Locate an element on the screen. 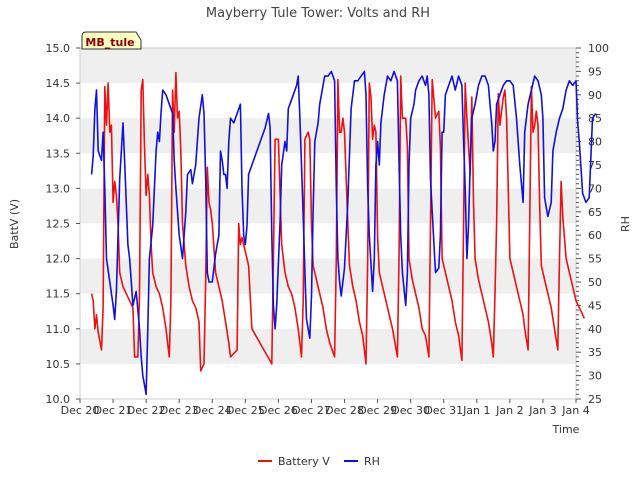  chart-title: Mayberry Tule Tower: Volts and RH is located at coordinates (318, 13).